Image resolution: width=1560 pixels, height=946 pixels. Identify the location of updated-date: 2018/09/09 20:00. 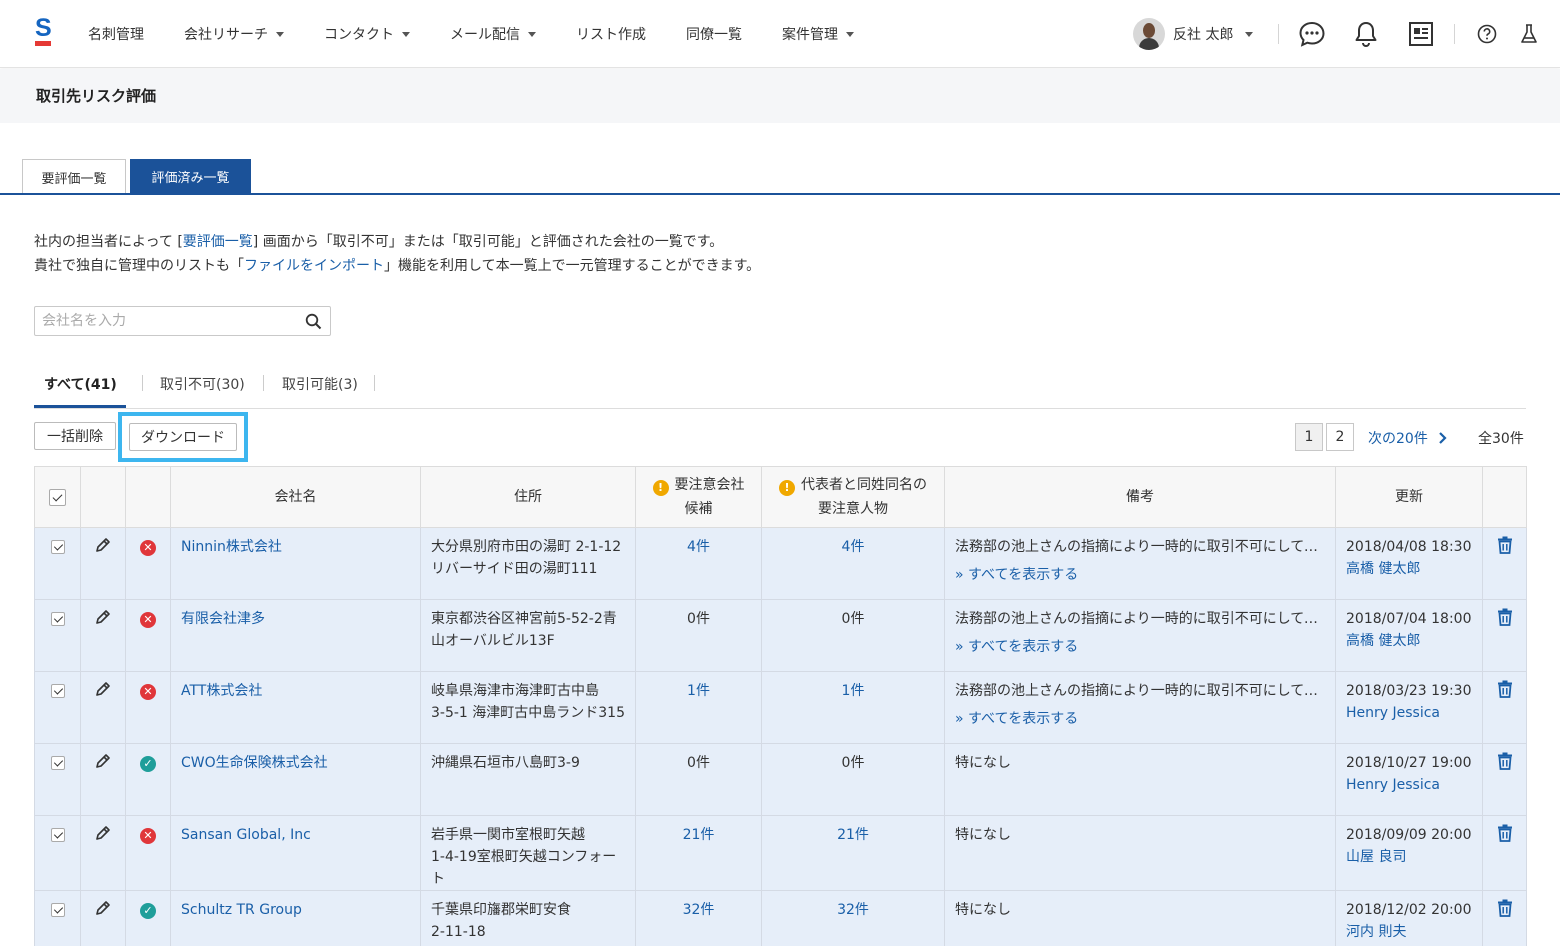
(1409, 835).